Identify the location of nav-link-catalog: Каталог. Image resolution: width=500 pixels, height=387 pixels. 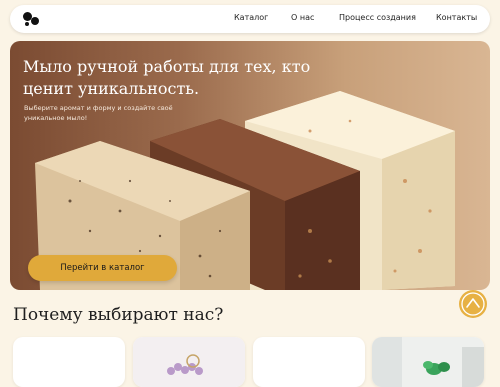
(251, 17).